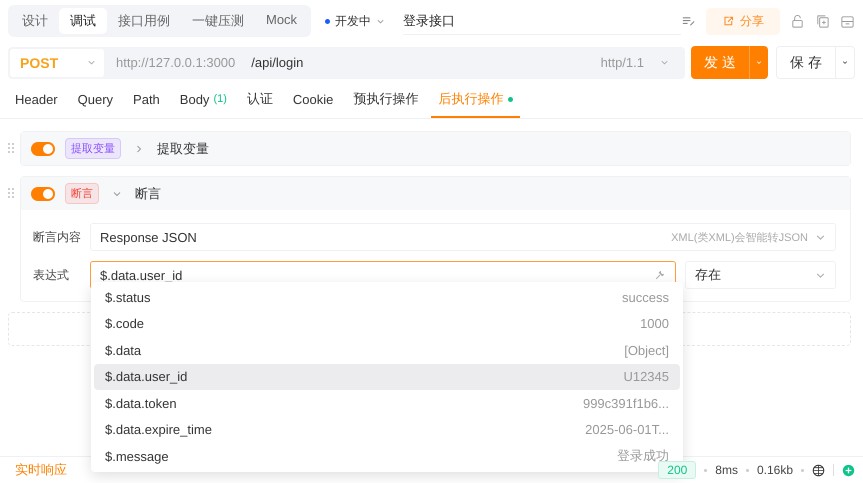 Image resolution: width=863 pixels, height=483 pixels. Describe the element at coordinates (677, 470) in the screenshot. I see `status-code-badge: 200` at that location.